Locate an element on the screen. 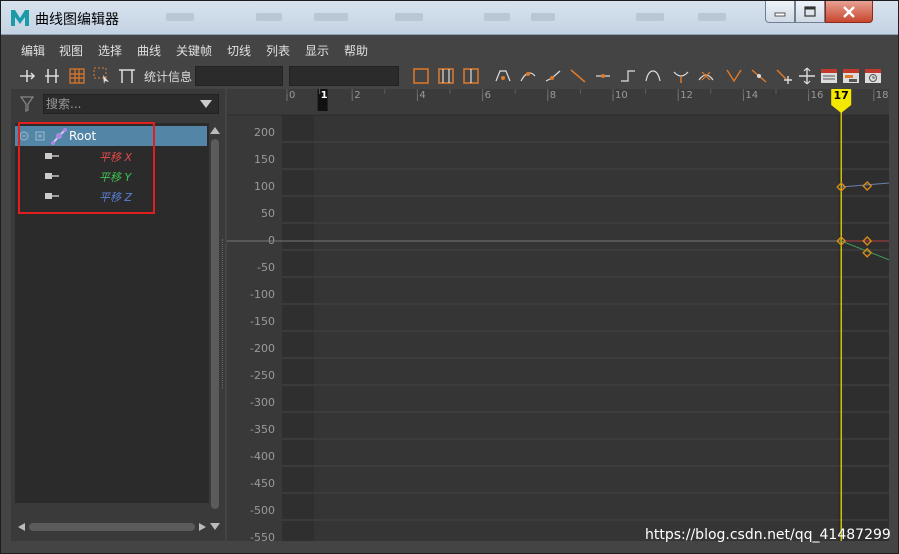  chevron-down-icon is located at coordinates (206, 104).